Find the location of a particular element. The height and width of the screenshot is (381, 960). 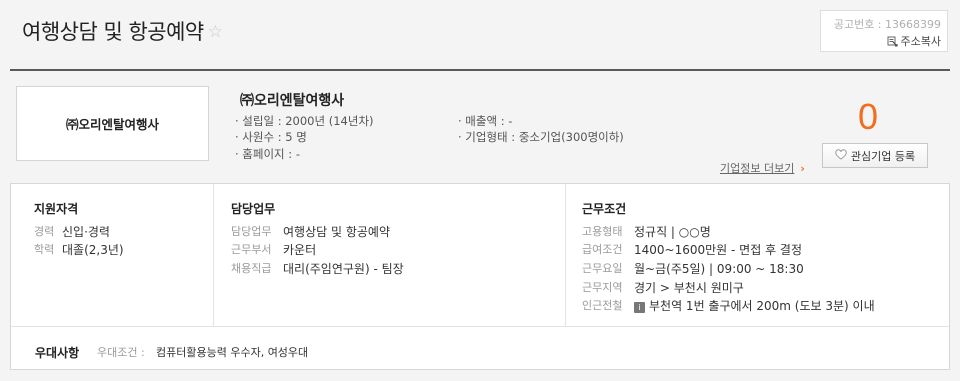

heart-icon is located at coordinates (841, 155).